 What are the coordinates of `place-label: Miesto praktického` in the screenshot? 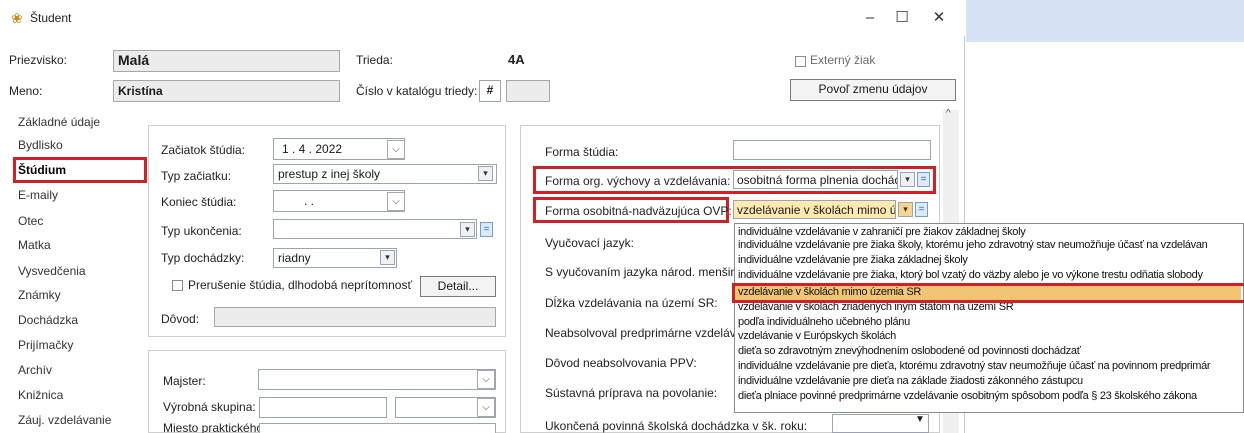 It's located at (213, 427).